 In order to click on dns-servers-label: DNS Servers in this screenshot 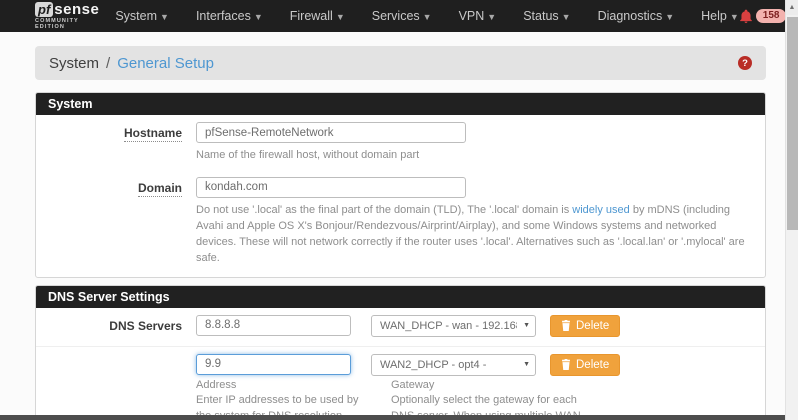, I will do `click(145, 325)`.